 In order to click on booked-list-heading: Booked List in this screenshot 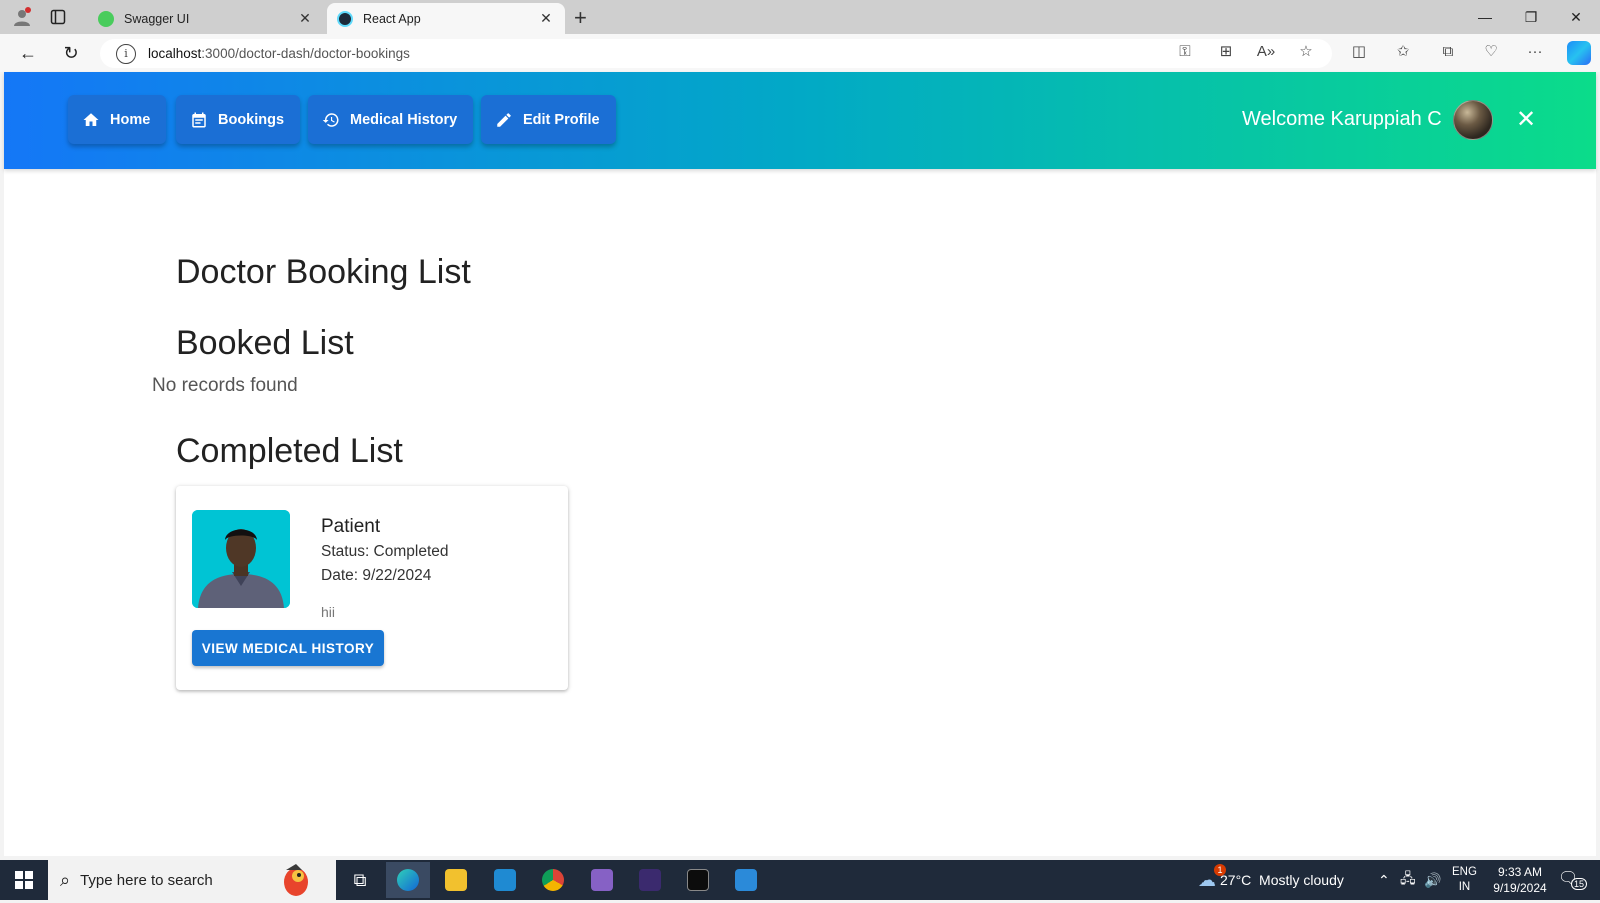, I will do `click(265, 343)`.